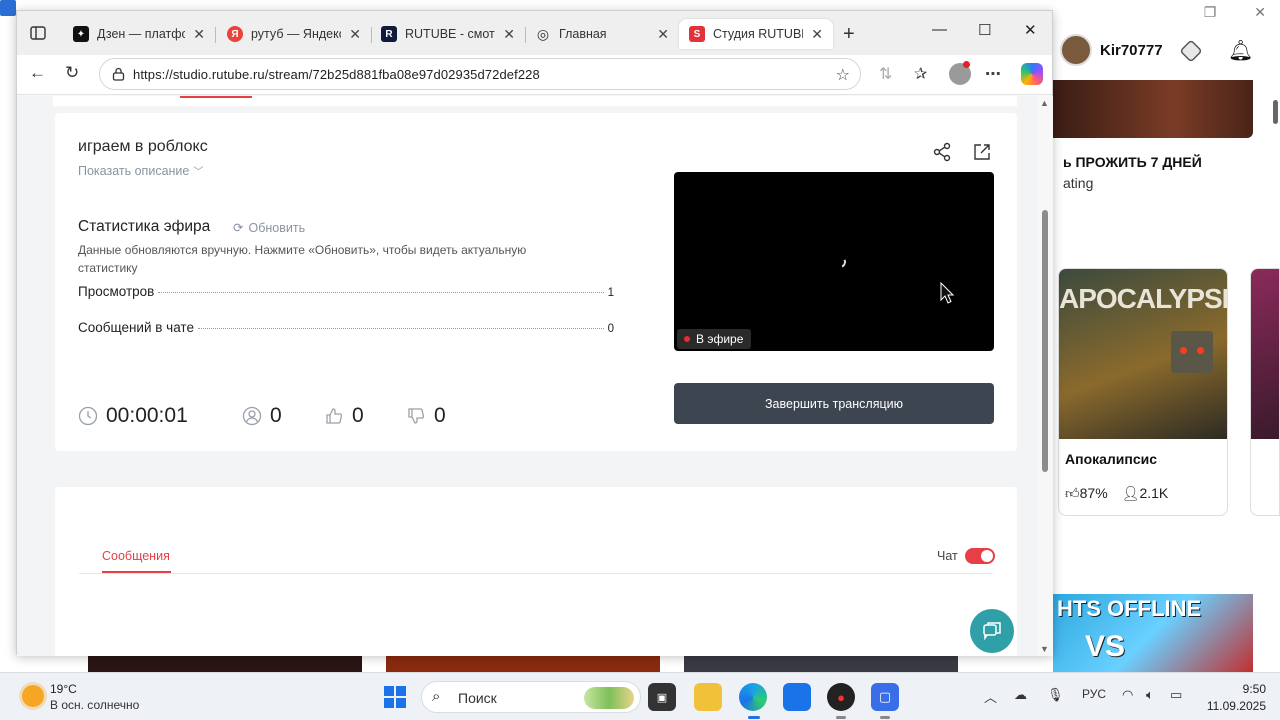  Describe the element at coordinates (942, 152) in the screenshot. I see `share-icon` at that location.